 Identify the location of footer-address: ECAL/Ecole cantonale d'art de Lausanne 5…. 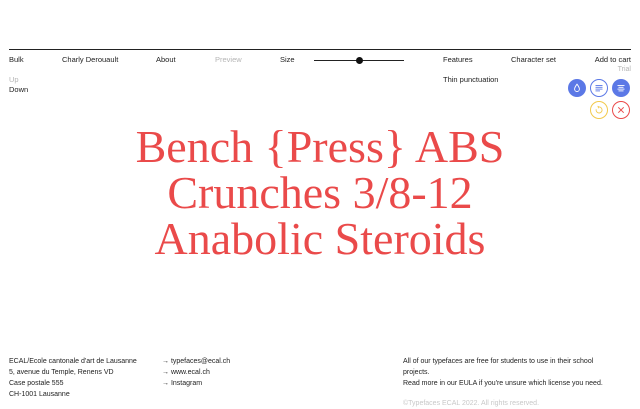
(73, 378).